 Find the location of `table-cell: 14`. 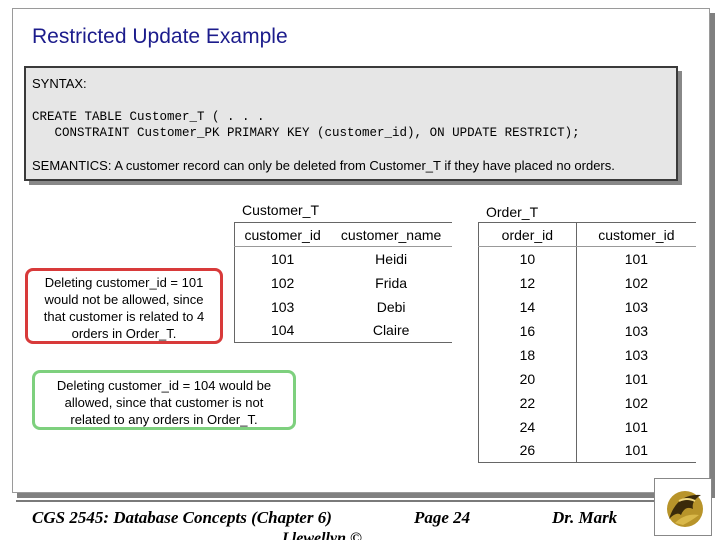

table-cell: 14 is located at coordinates (527, 306).